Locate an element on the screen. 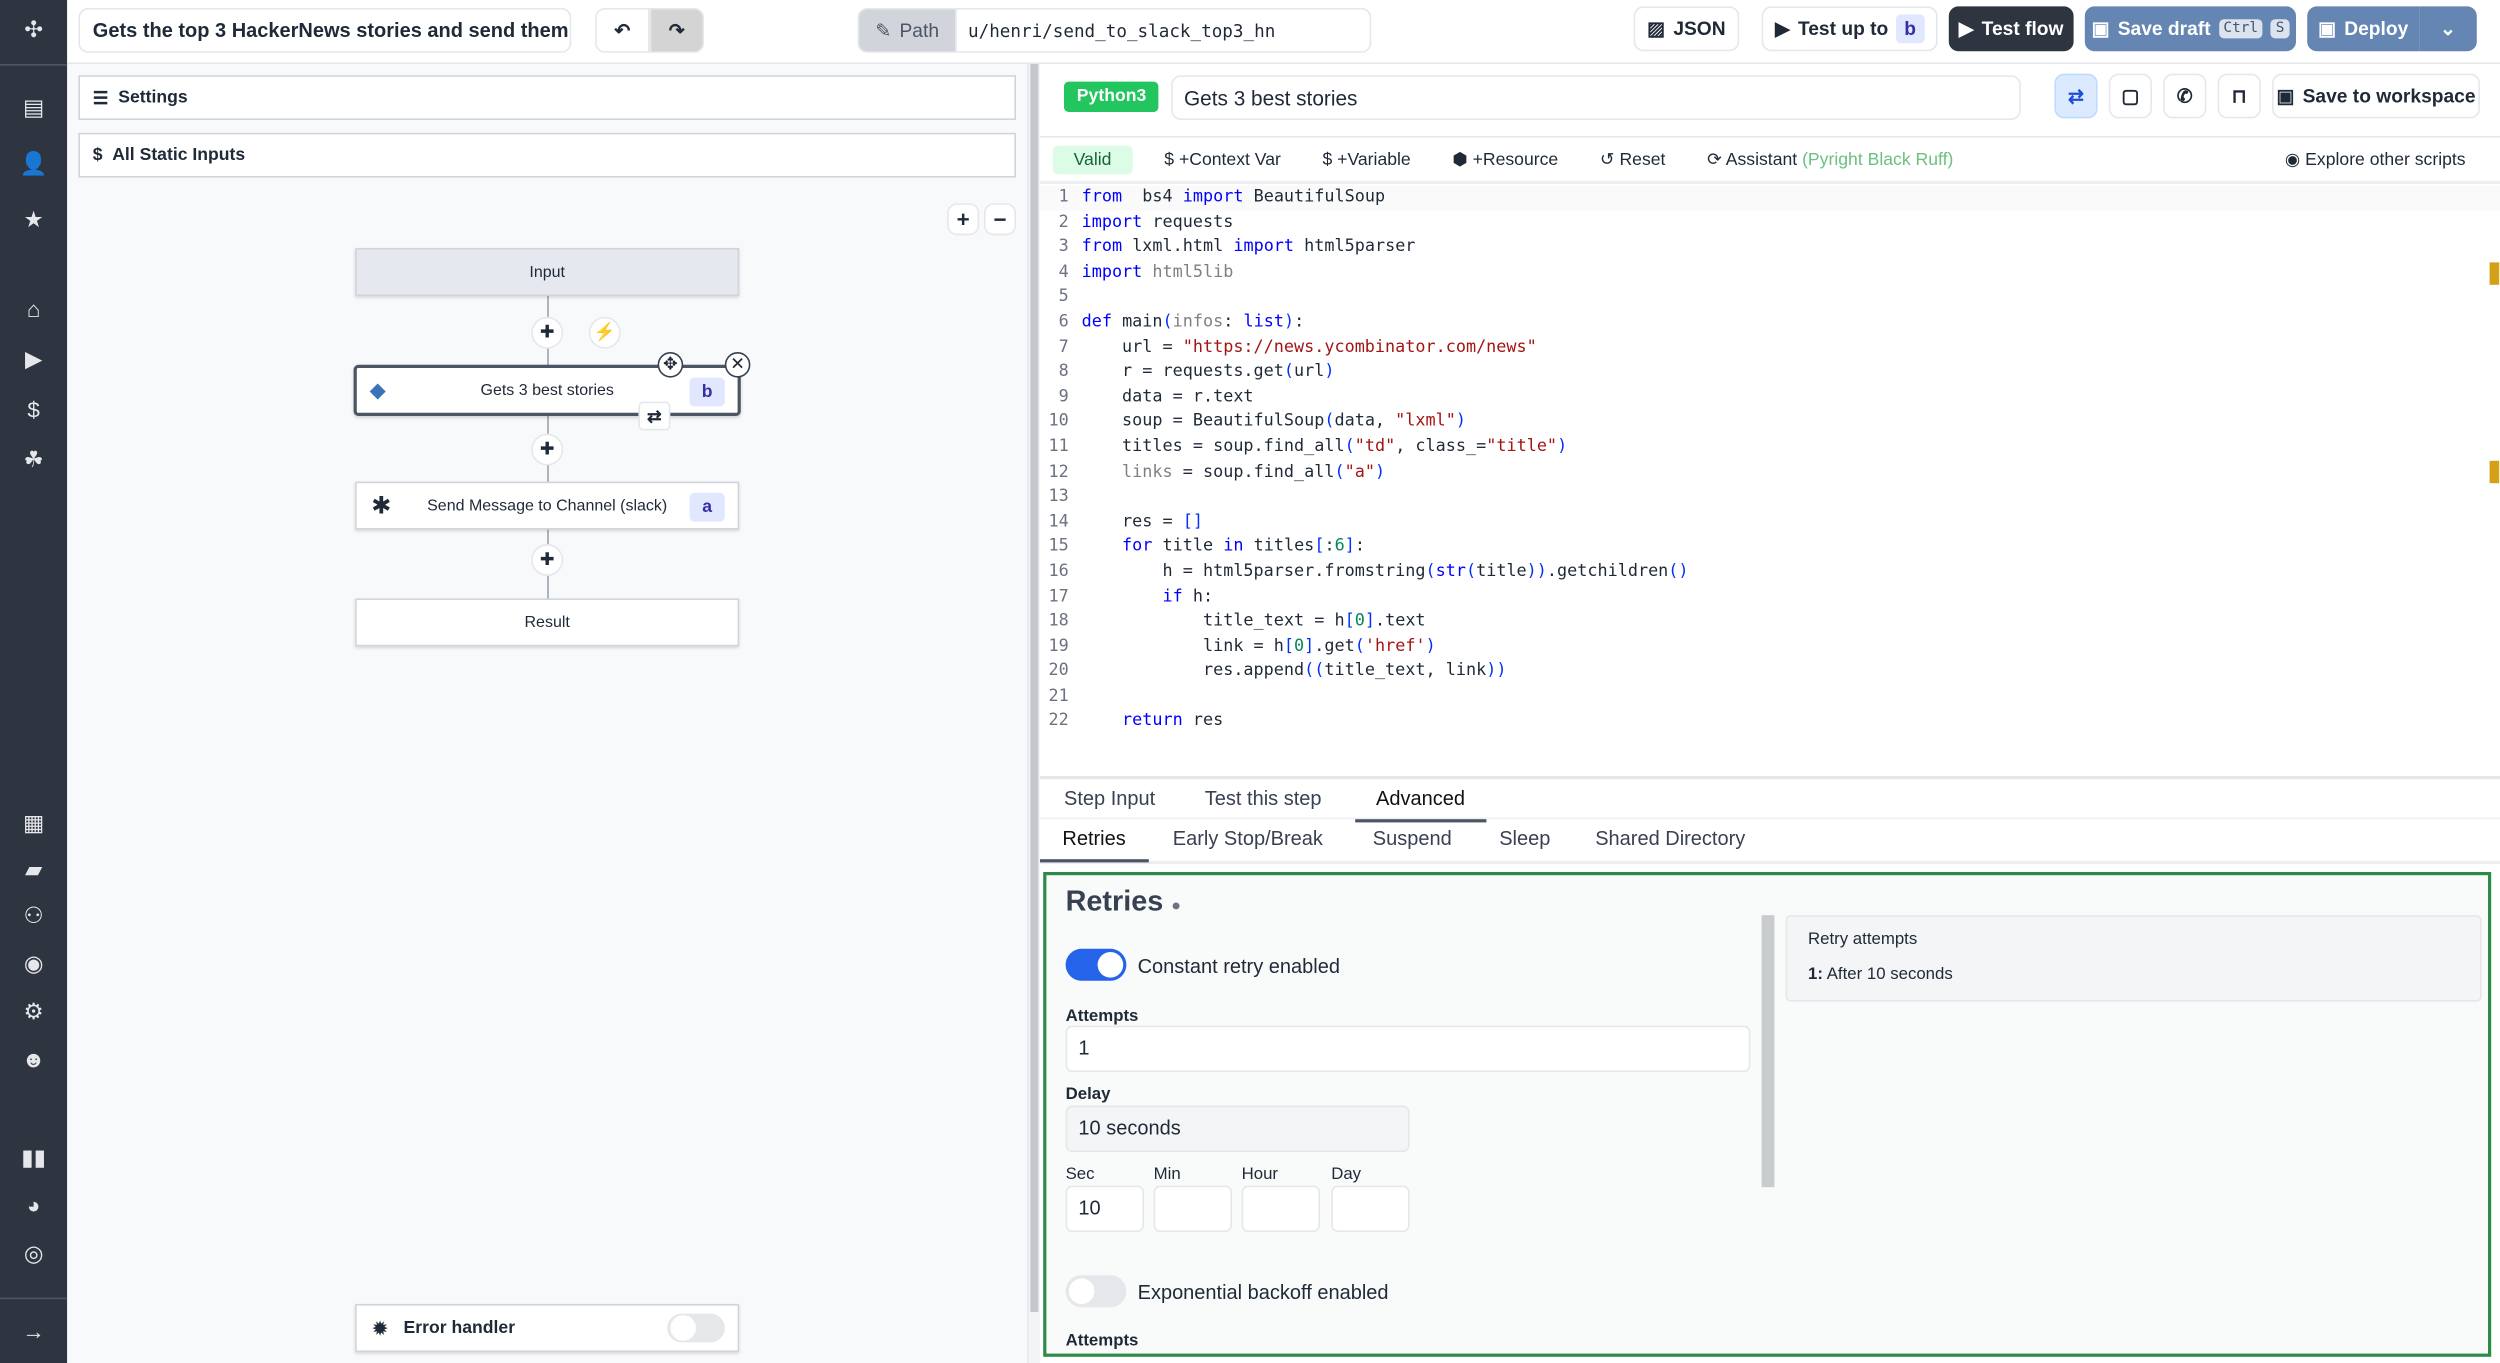 The width and height of the screenshot is (2500, 1363). path-input: u/henri/send_to_slack_top3_hn is located at coordinates (1163, 30).